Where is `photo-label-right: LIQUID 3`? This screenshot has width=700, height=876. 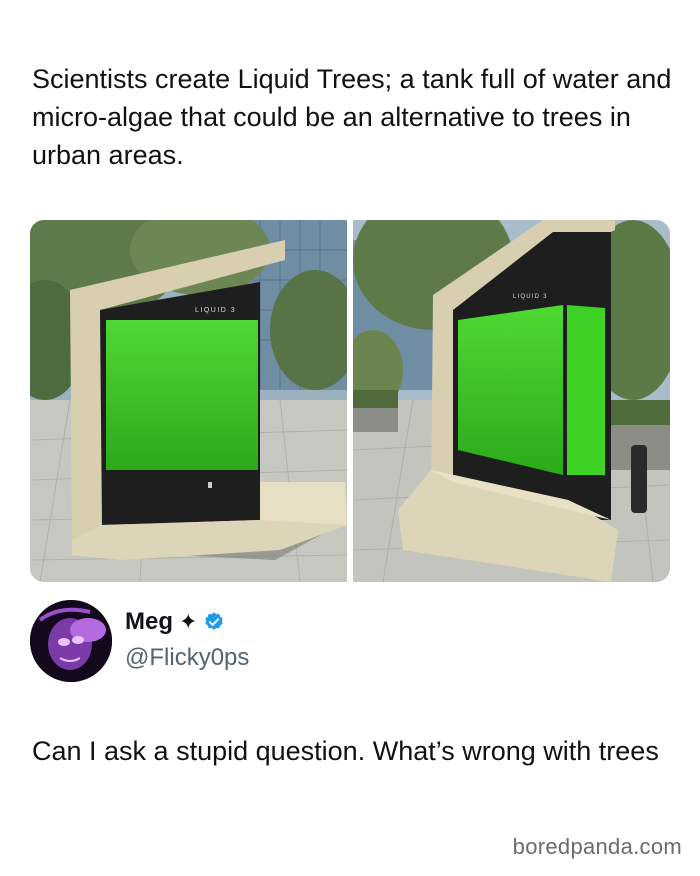 photo-label-right: LIQUID 3 is located at coordinates (530, 297).